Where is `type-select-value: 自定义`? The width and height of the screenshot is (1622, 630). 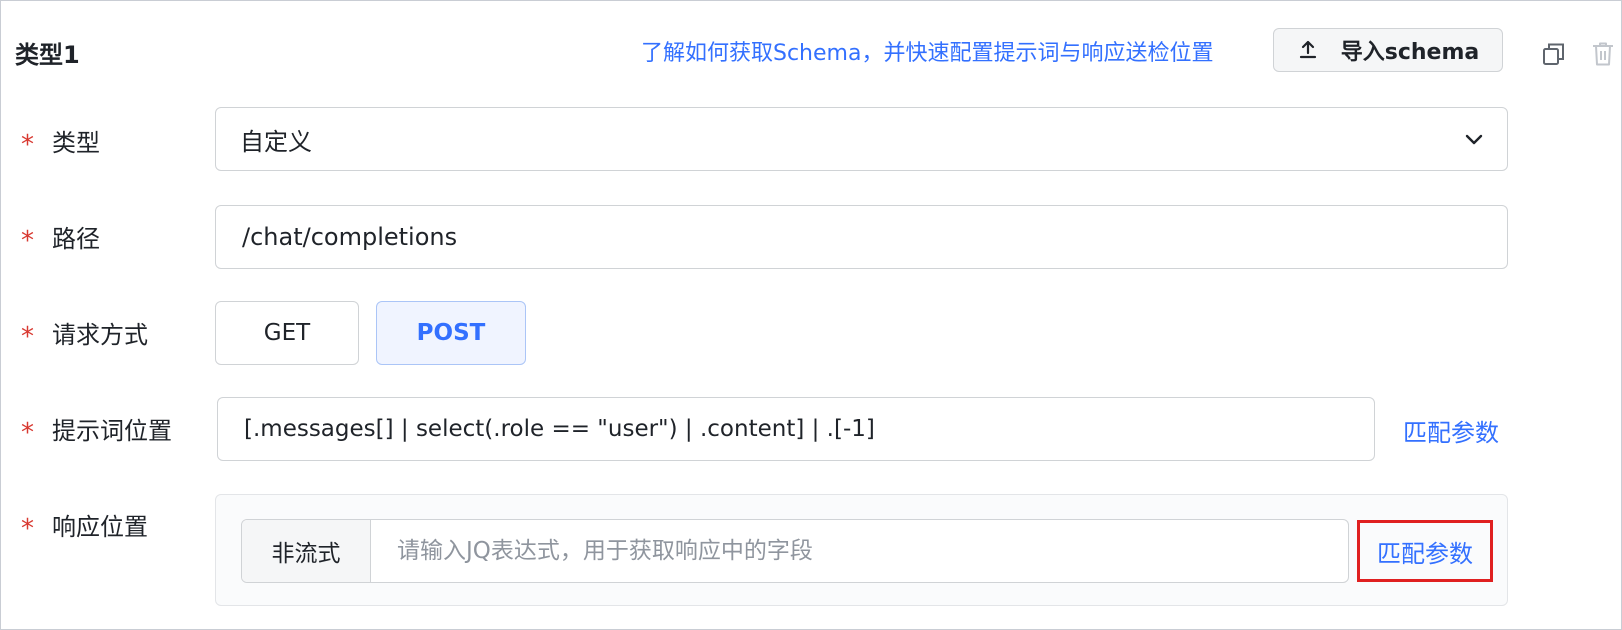 type-select-value: 自定义 is located at coordinates (276, 141).